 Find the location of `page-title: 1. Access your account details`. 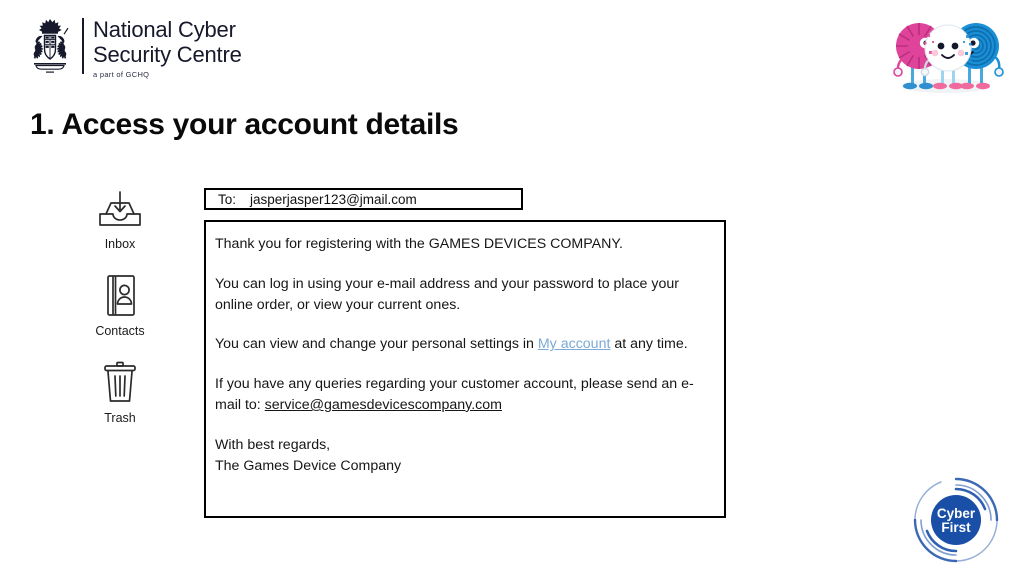

page-title: 1. Access your account details is located at coordinates (244, 124).